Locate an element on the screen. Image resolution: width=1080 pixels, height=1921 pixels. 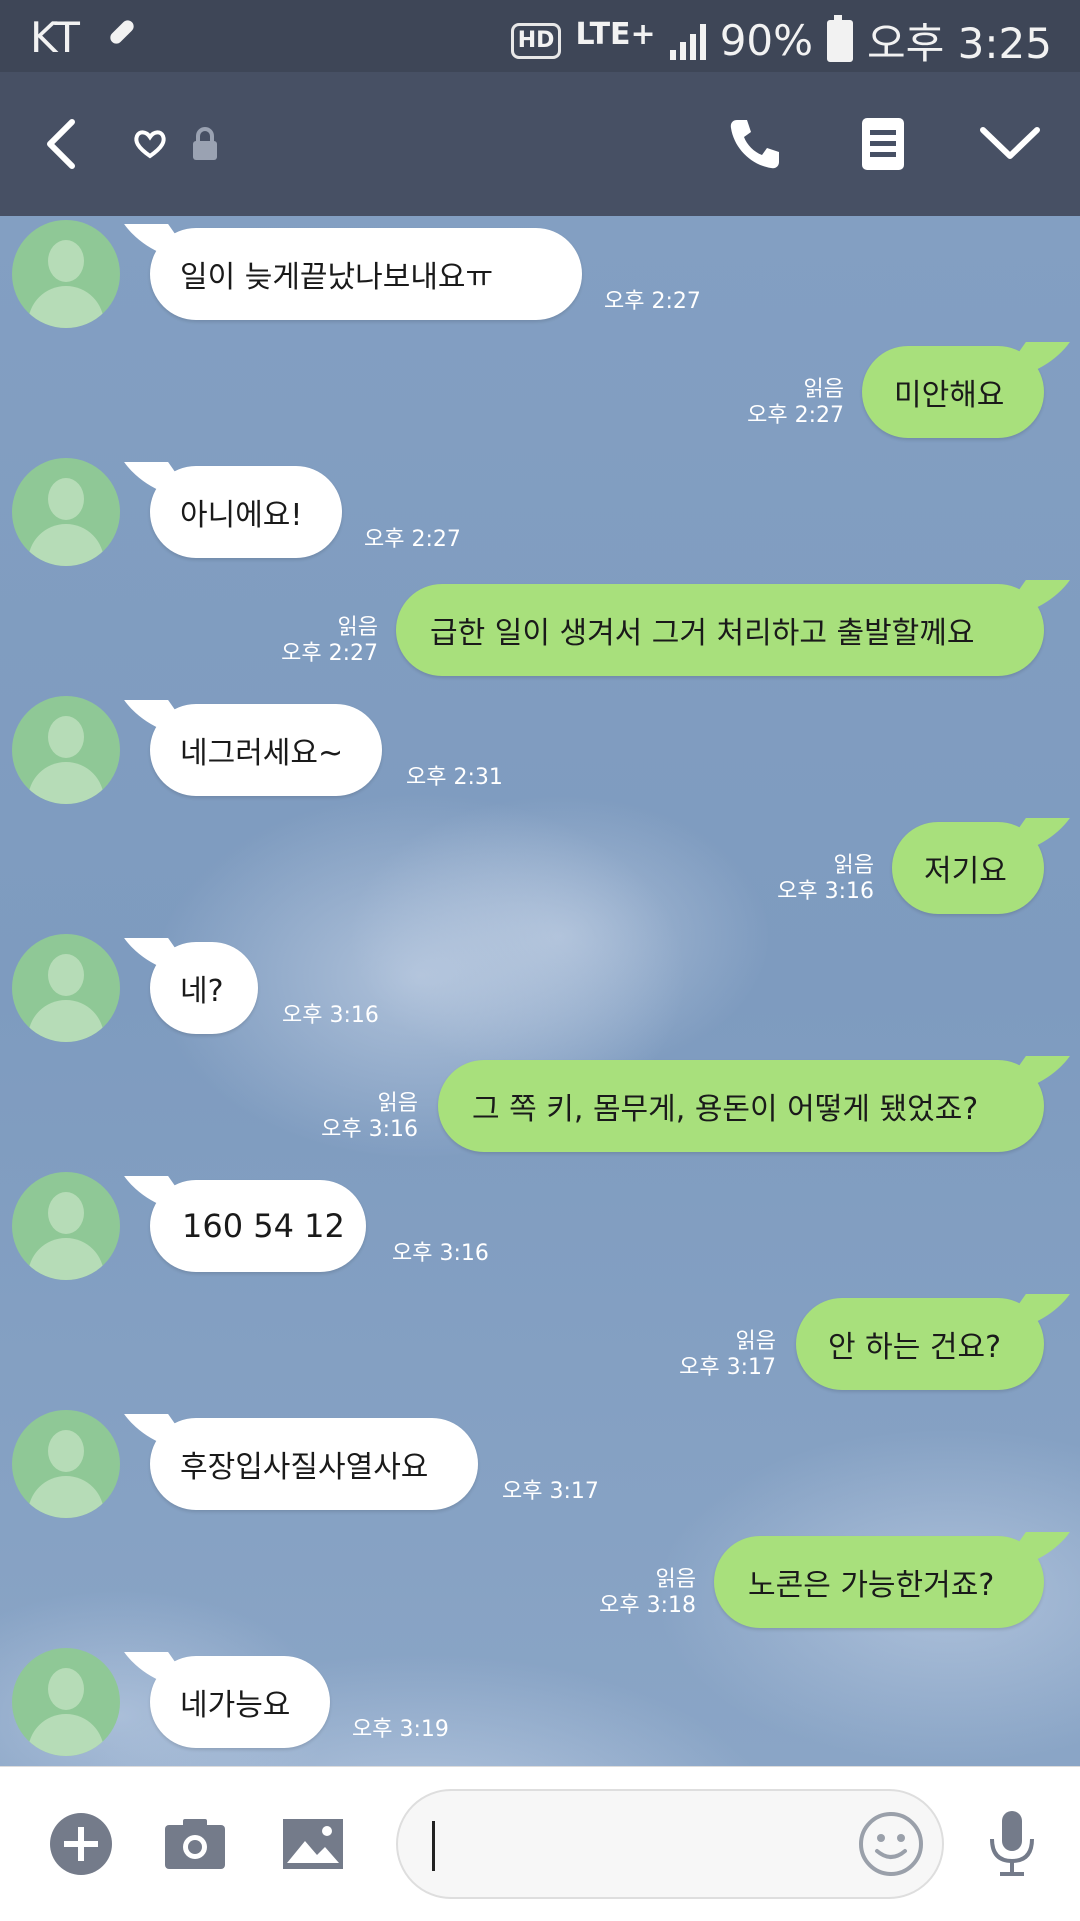
bandage-icon is located at coordinates (122, 37).